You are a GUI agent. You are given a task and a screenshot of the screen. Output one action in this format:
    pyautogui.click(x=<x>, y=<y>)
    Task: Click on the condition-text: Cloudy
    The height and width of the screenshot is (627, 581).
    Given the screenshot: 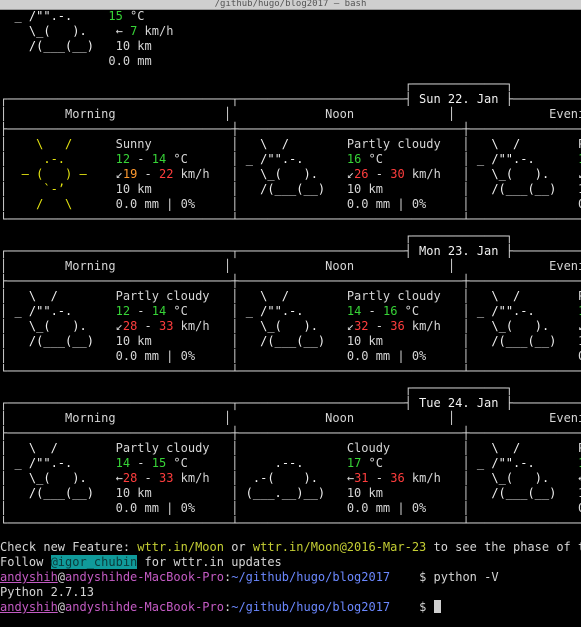 What is the action you would take?
    pyautogui.click(x=404, y=448)
    